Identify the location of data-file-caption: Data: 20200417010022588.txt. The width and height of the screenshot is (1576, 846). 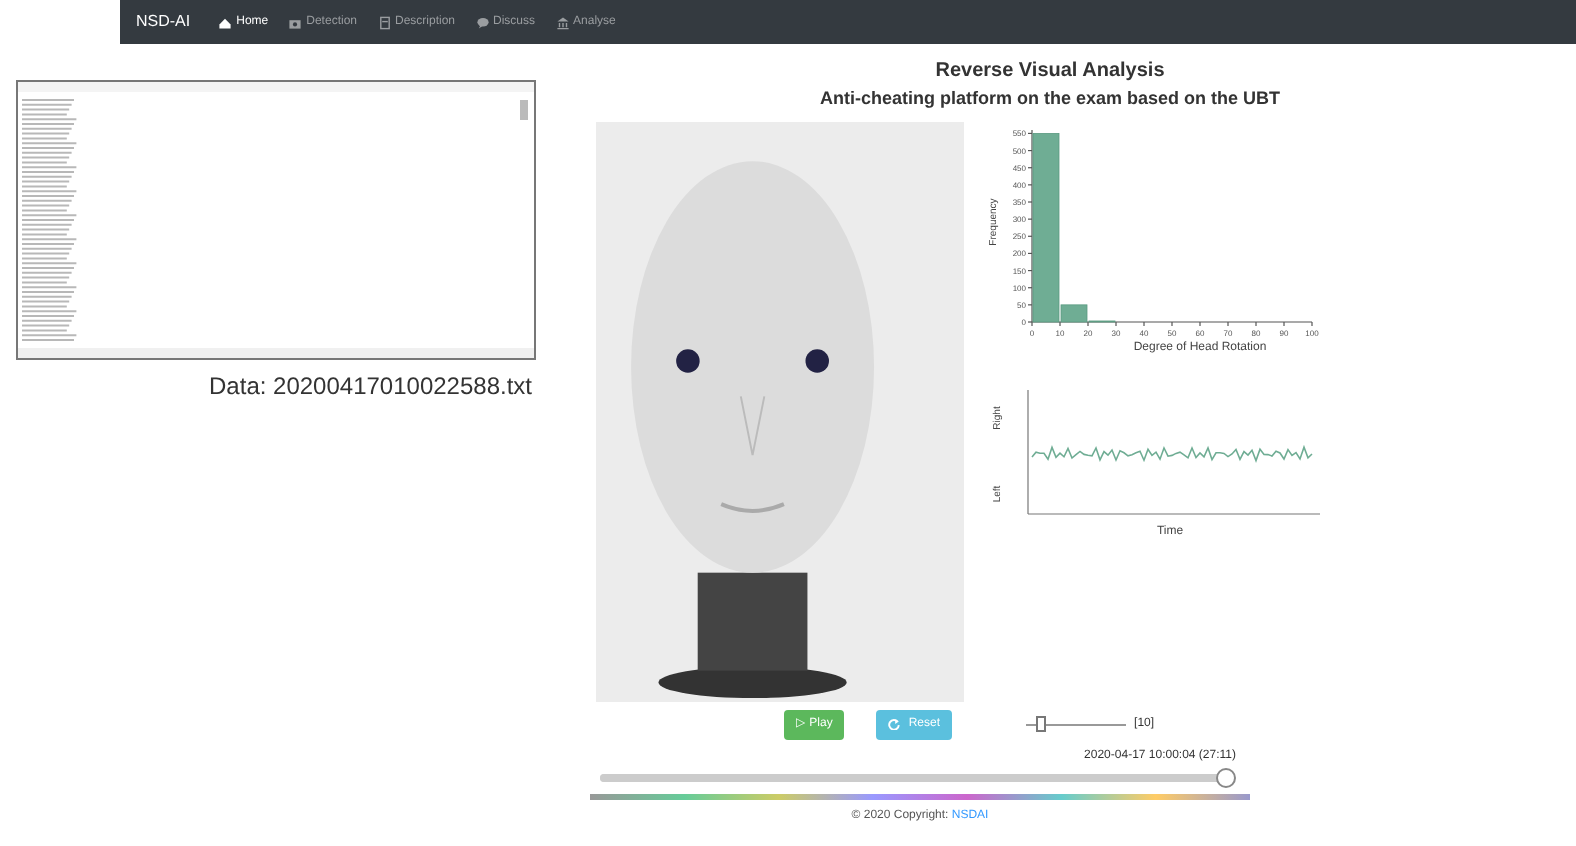
(370, 387).